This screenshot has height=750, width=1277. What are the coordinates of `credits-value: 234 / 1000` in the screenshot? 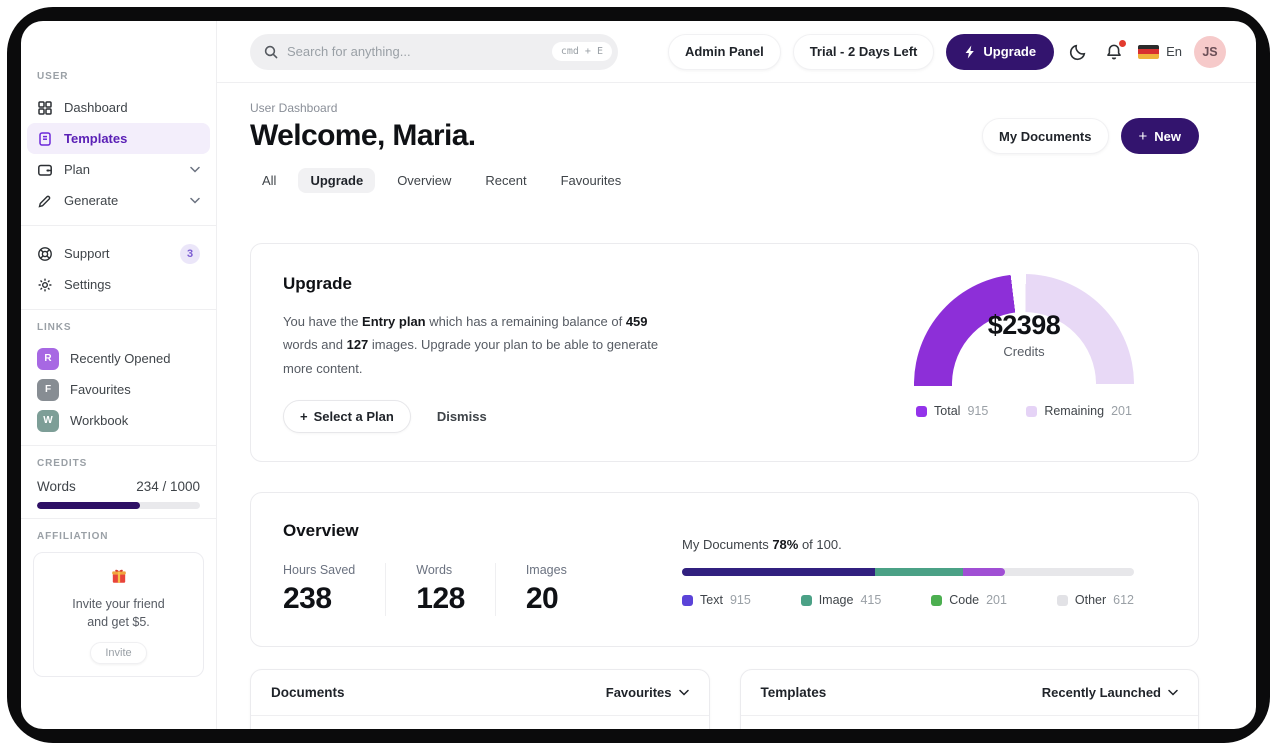 It's located at (168, 486).